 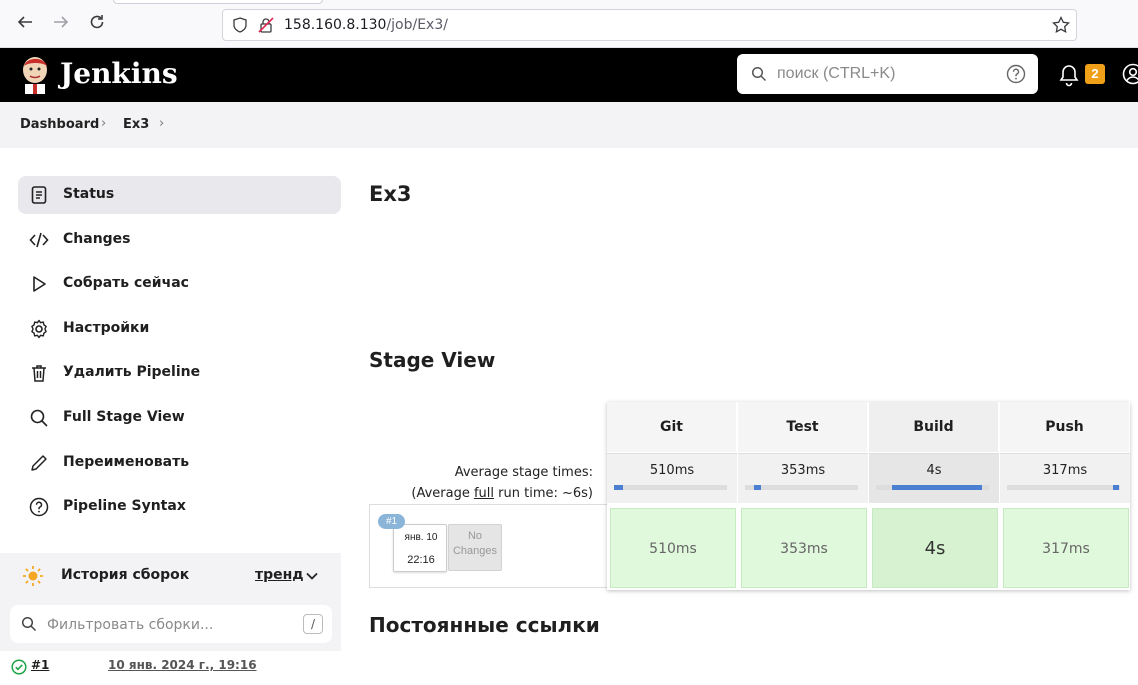 I want to click on insecure-lock-icon, so click(x=266, y=25).